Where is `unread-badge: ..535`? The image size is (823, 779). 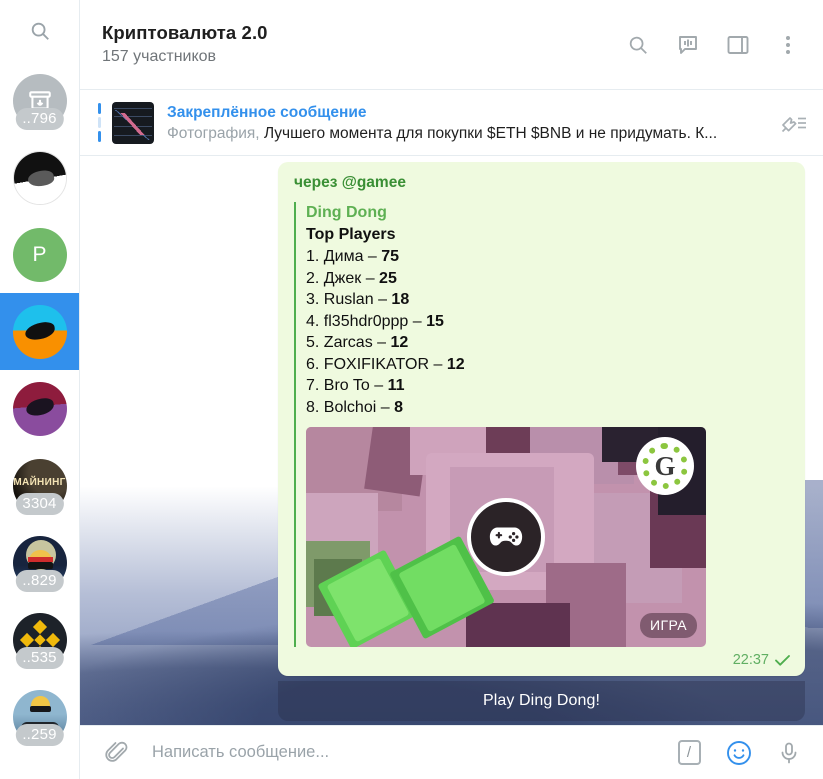
unread-badge: ..535 is located at coordinates (39, 657).